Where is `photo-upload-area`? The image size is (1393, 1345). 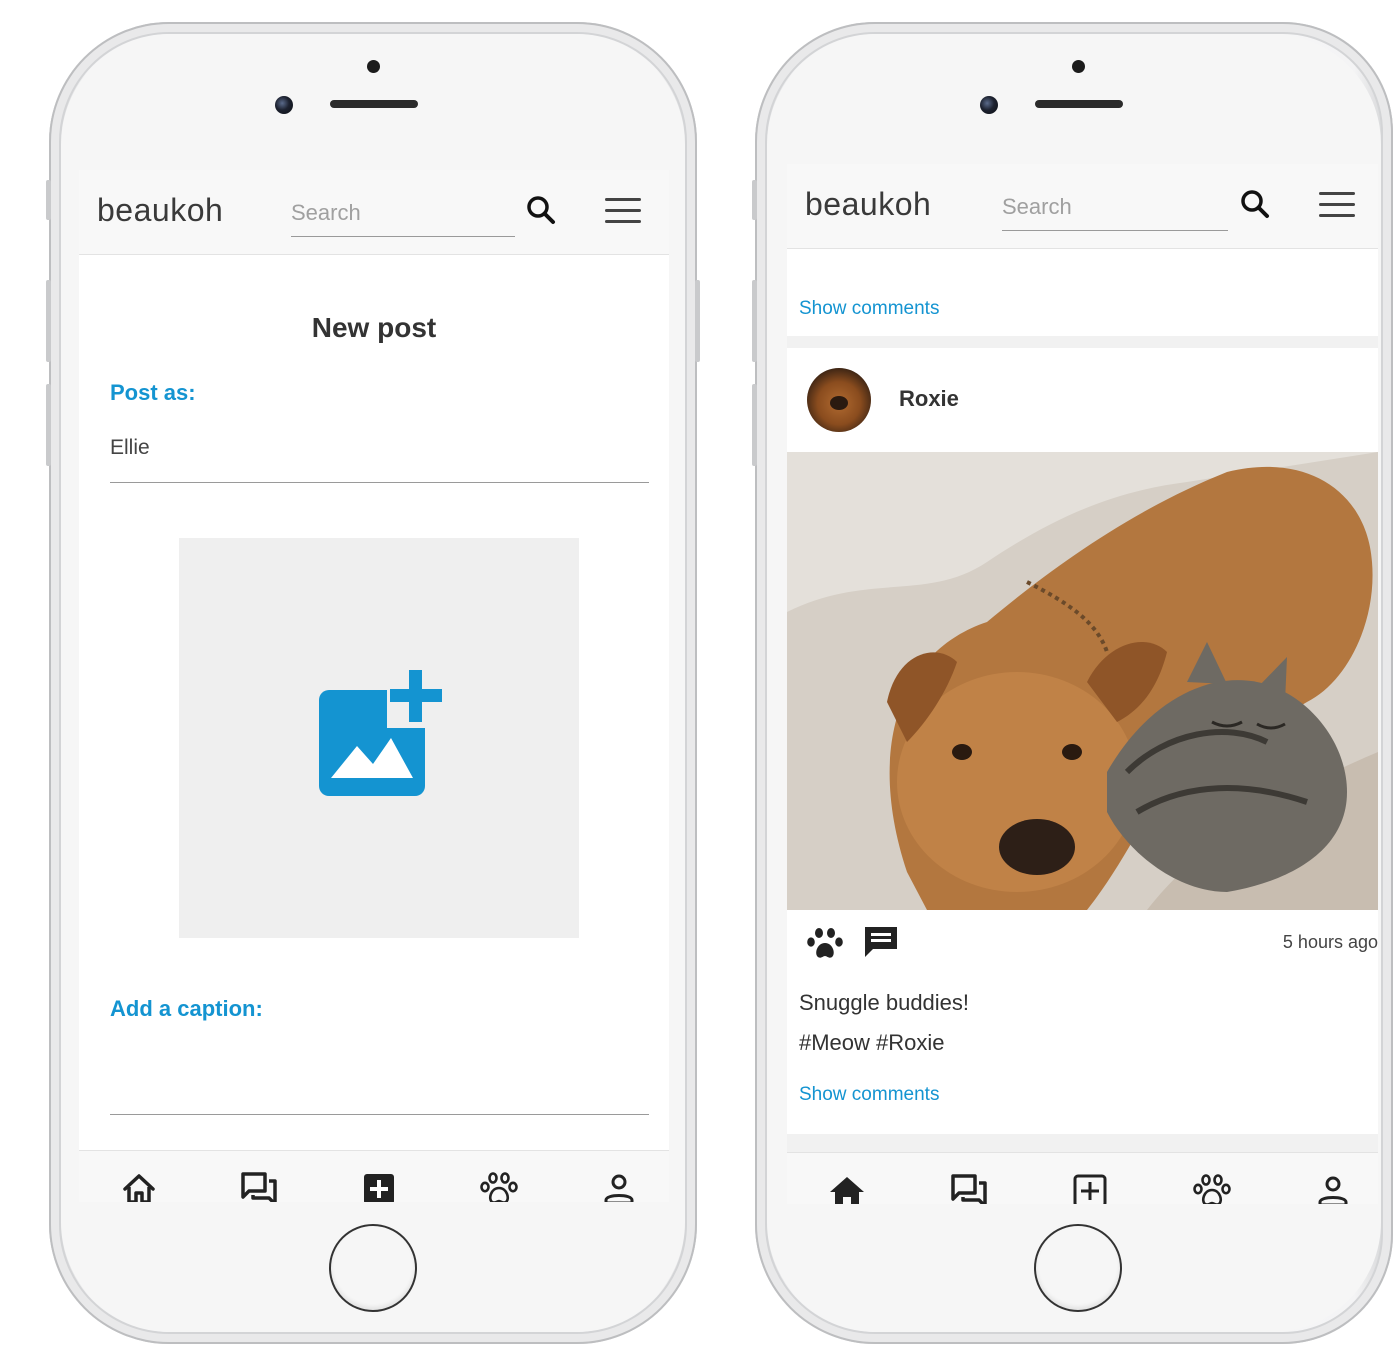
photo-upload-area is located at coordinates (379, 738).